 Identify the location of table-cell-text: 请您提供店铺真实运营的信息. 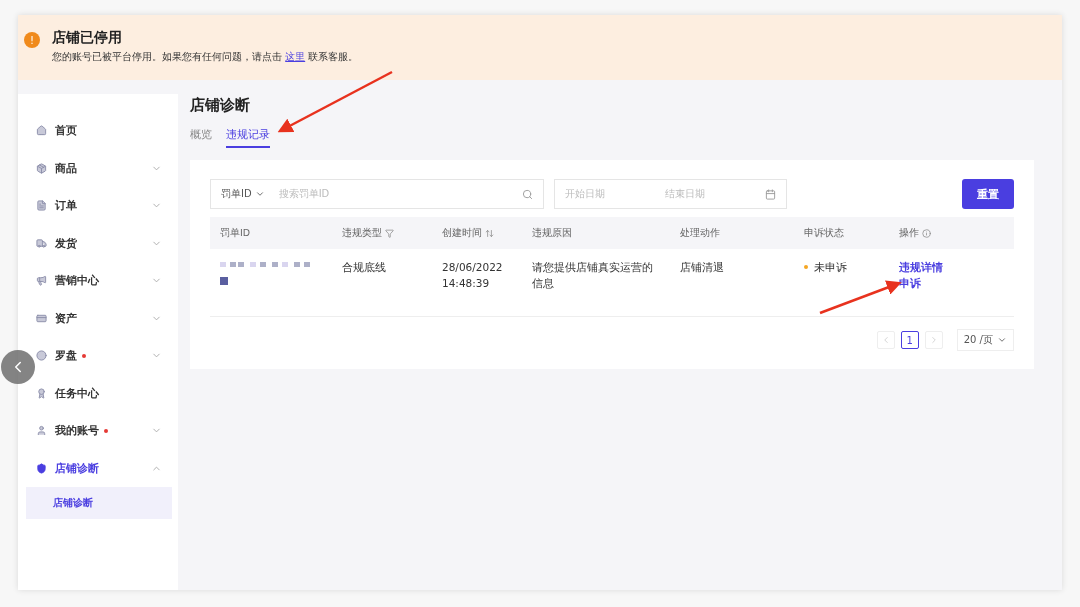
(592, 275).